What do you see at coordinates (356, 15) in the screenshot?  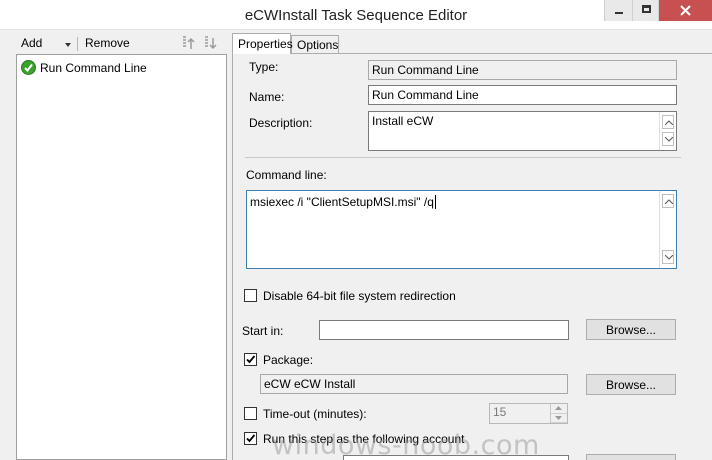 I see `title-bar: eCWInstall Task Sequence Editor` at bounding box center [356, 15].